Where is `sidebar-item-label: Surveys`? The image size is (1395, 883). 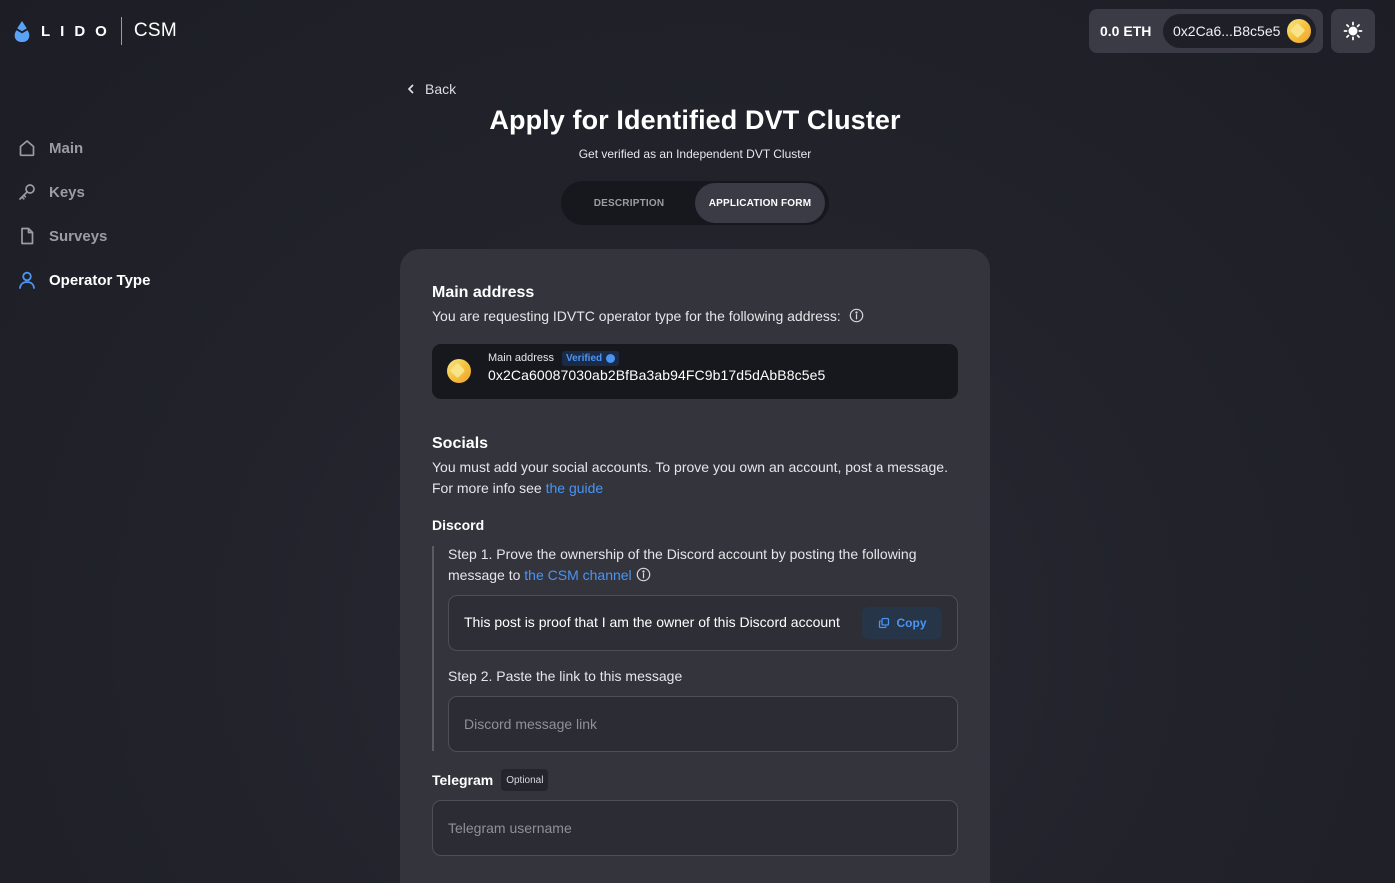 sidebar-item-label: Surveys is located at coordinates (78, 236).